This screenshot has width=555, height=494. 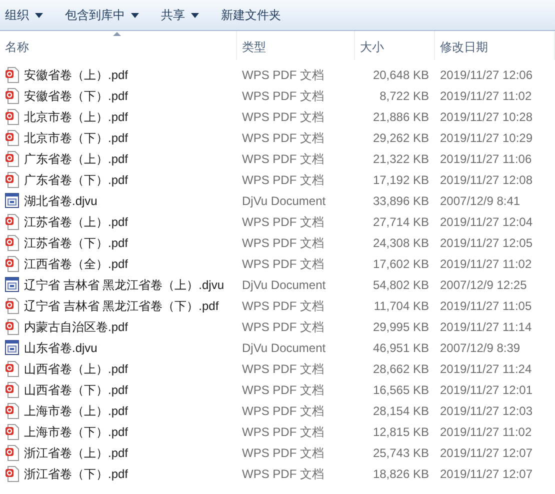 What do you see at coordinates (76, 369) in the screenshot?
I see `file-name: 山西省卷（上）.pdf` at bounding box center [76, 369].